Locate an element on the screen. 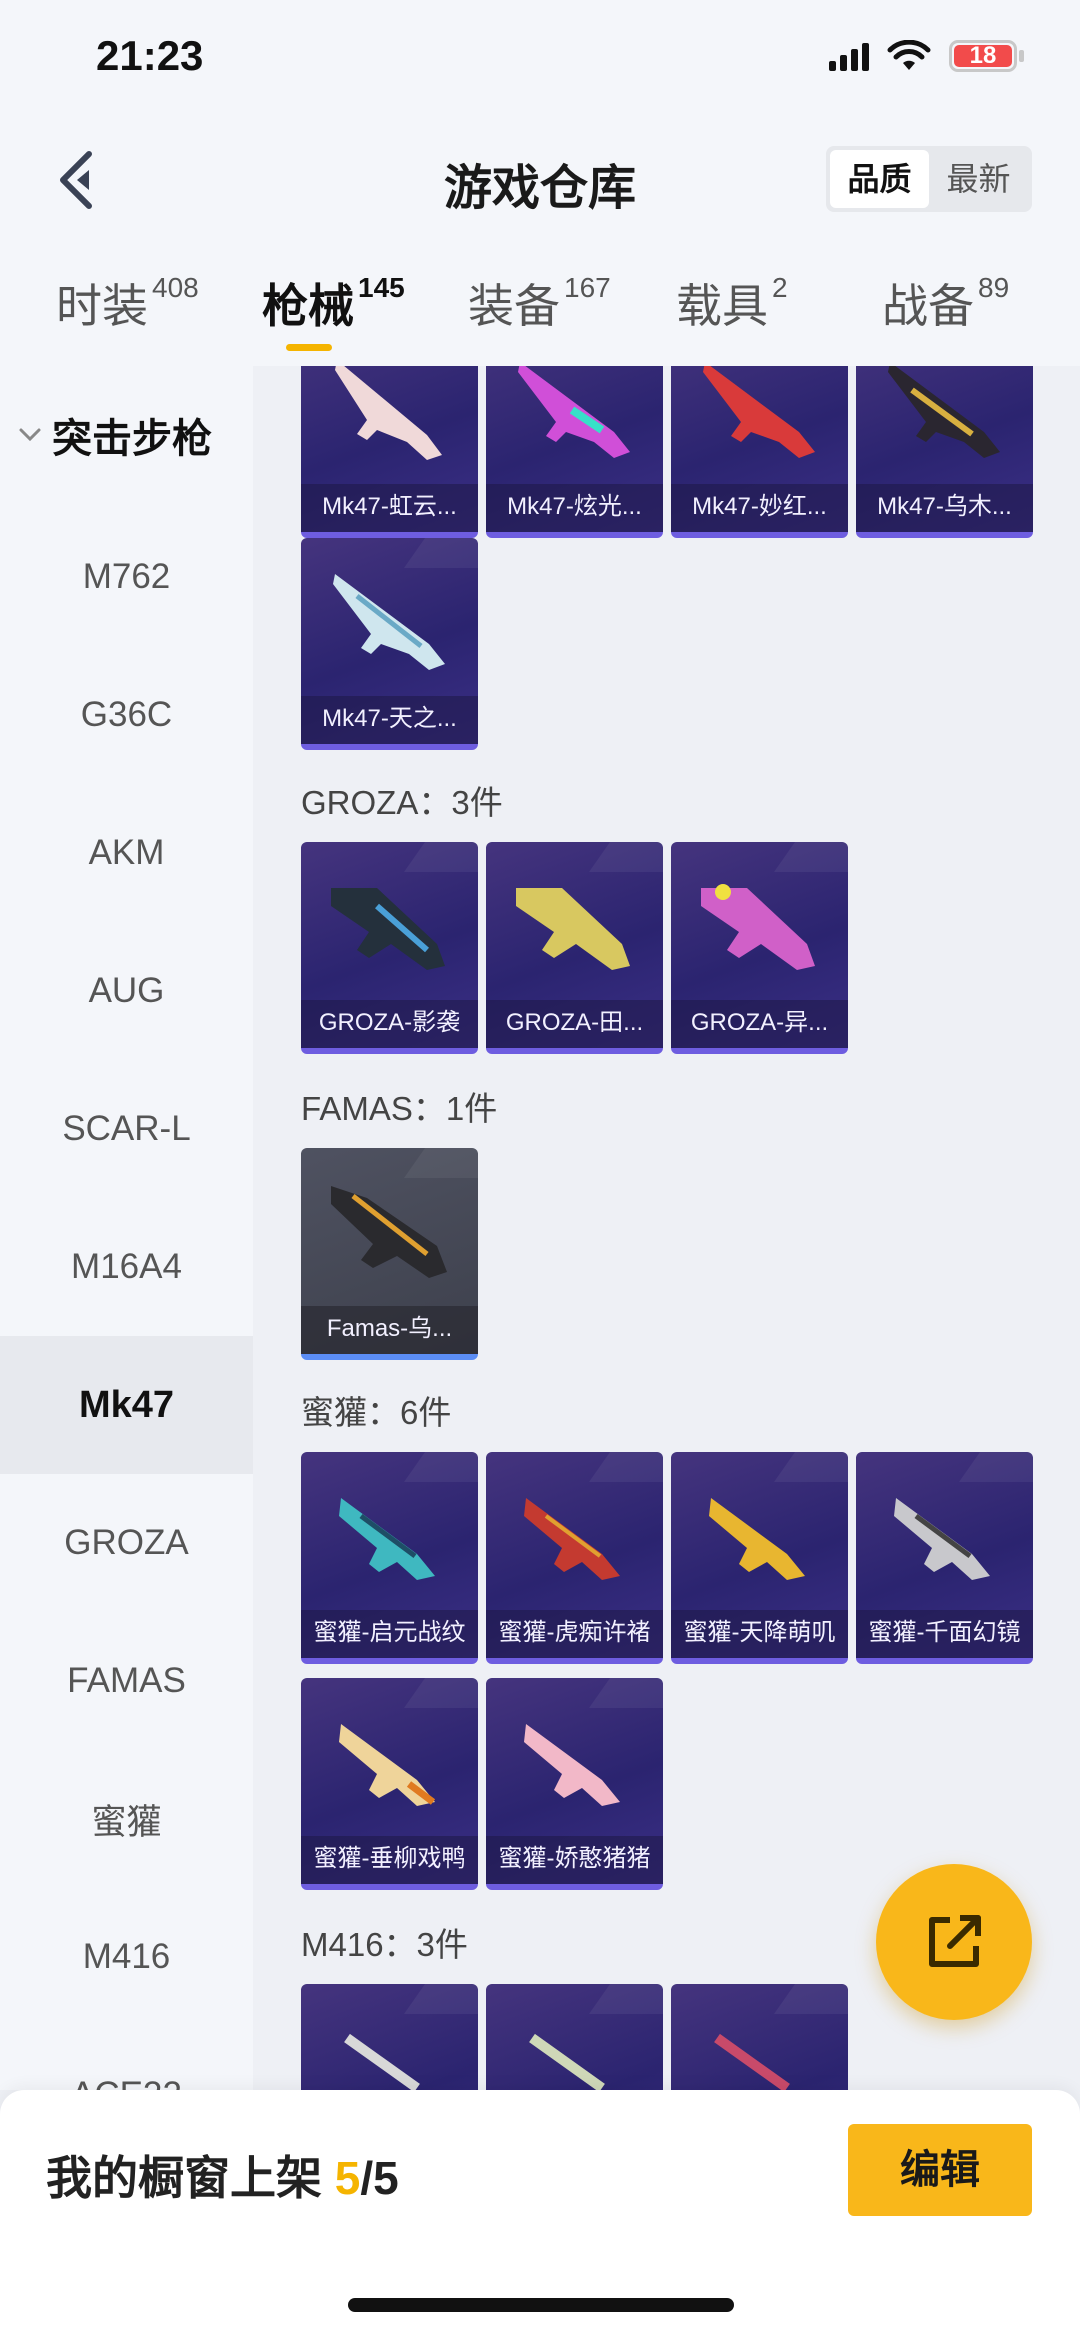 The image size is (1080, 2339). sidebar-item-ace32: ACE32 is located at coordinates (126, 2058).